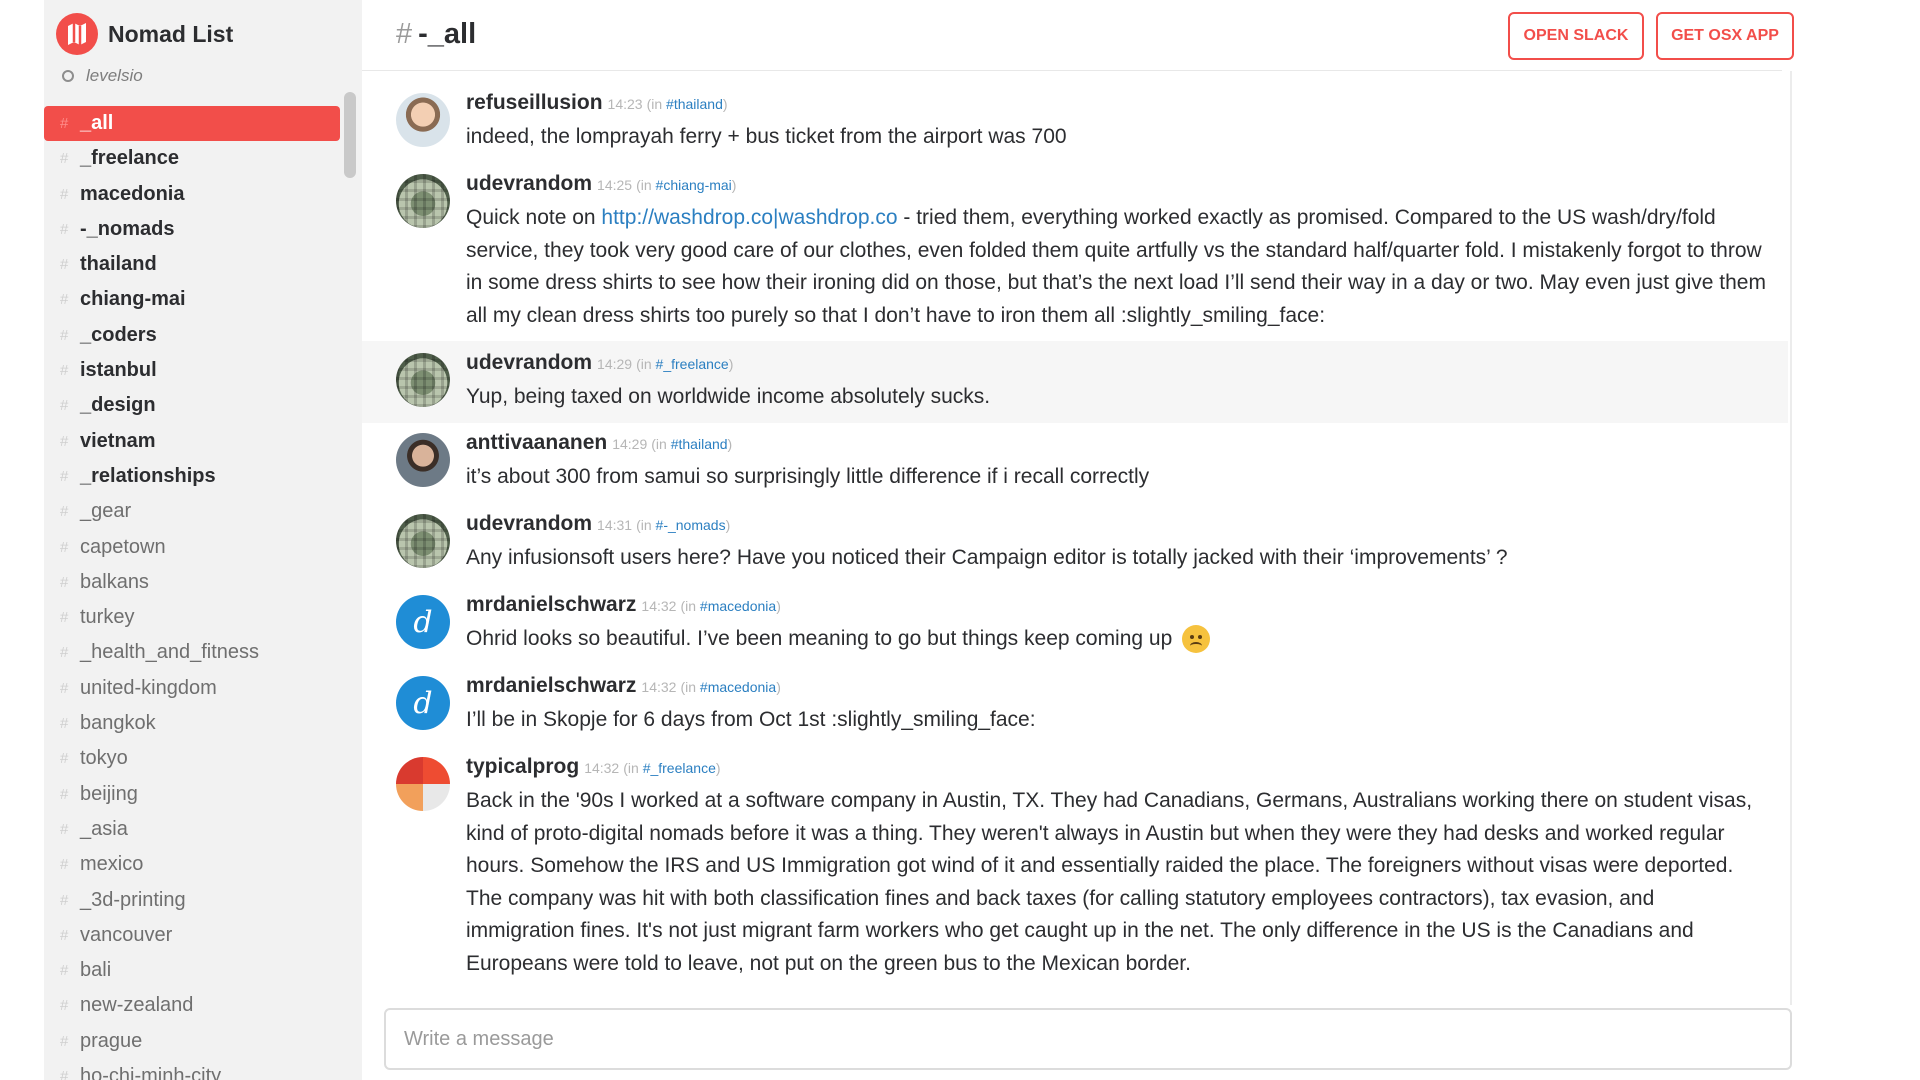 This screenshot has width=1920, height=1080. I want to click on message-channel-link: #-_nomads, so click(691, 525).